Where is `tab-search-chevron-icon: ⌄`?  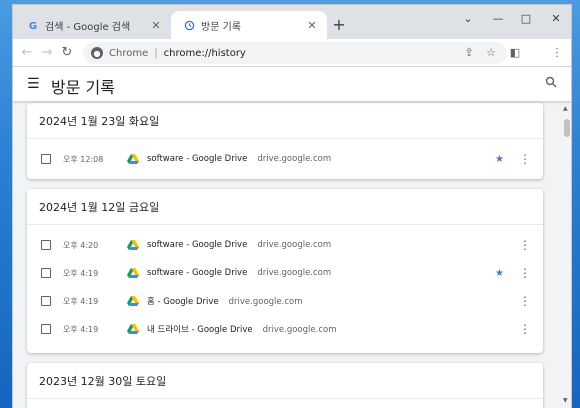 tab-search-chevron-icon: ⌄ is located at coordinates (468, 19).